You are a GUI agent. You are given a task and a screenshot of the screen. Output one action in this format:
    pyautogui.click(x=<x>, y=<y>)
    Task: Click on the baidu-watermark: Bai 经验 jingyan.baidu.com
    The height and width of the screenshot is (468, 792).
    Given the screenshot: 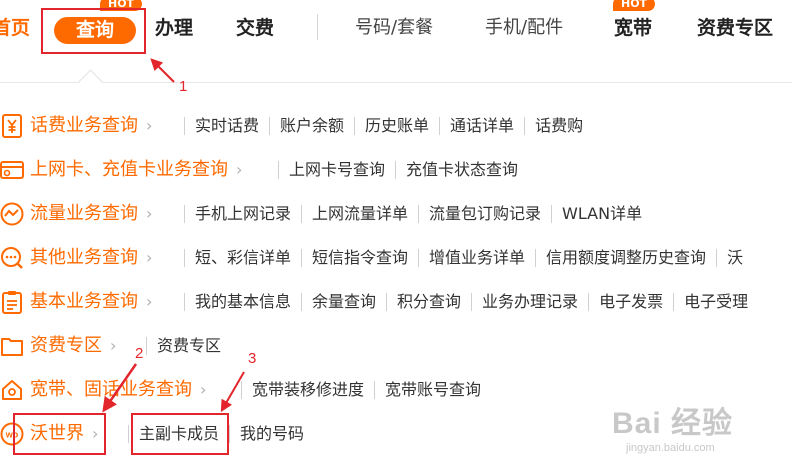 What is the action you would take?
    pyautogui.click(x=672, y=426)
    